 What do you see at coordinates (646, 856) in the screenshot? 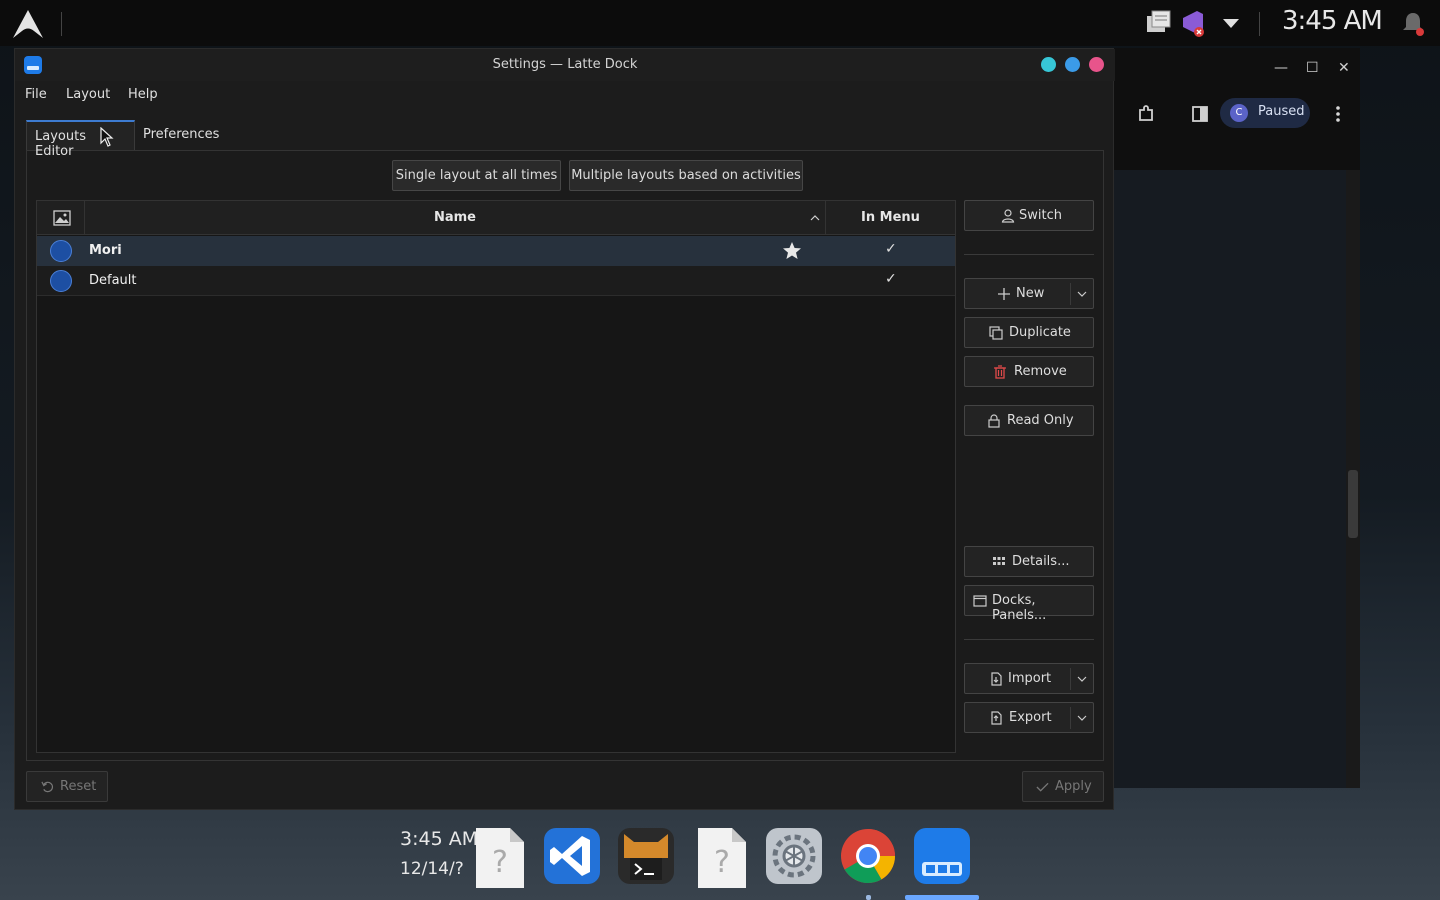
I see `terminal-cat-icon` at bounding box center [646, 856].